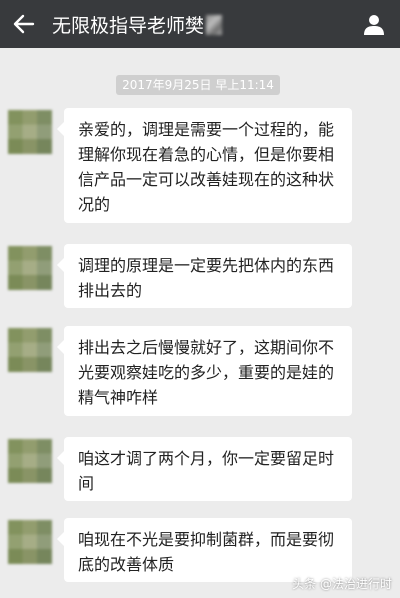 The image size is (400, 598). Describe the element at coordinates (214, 24) in the screenshot. I see `blurred-name-mosaic` at that location.